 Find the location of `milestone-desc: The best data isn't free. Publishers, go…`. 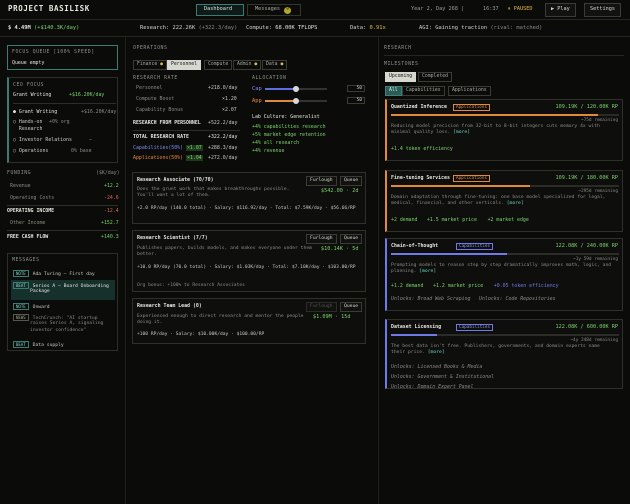

milestone-desc: The best data isn't free. Publishers, go… is located at coordinates (502, 350).